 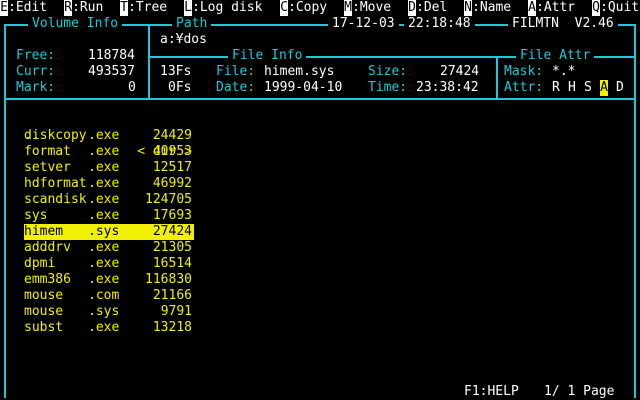 I want to click on mark-value: 0, so click(x=132, y=87).